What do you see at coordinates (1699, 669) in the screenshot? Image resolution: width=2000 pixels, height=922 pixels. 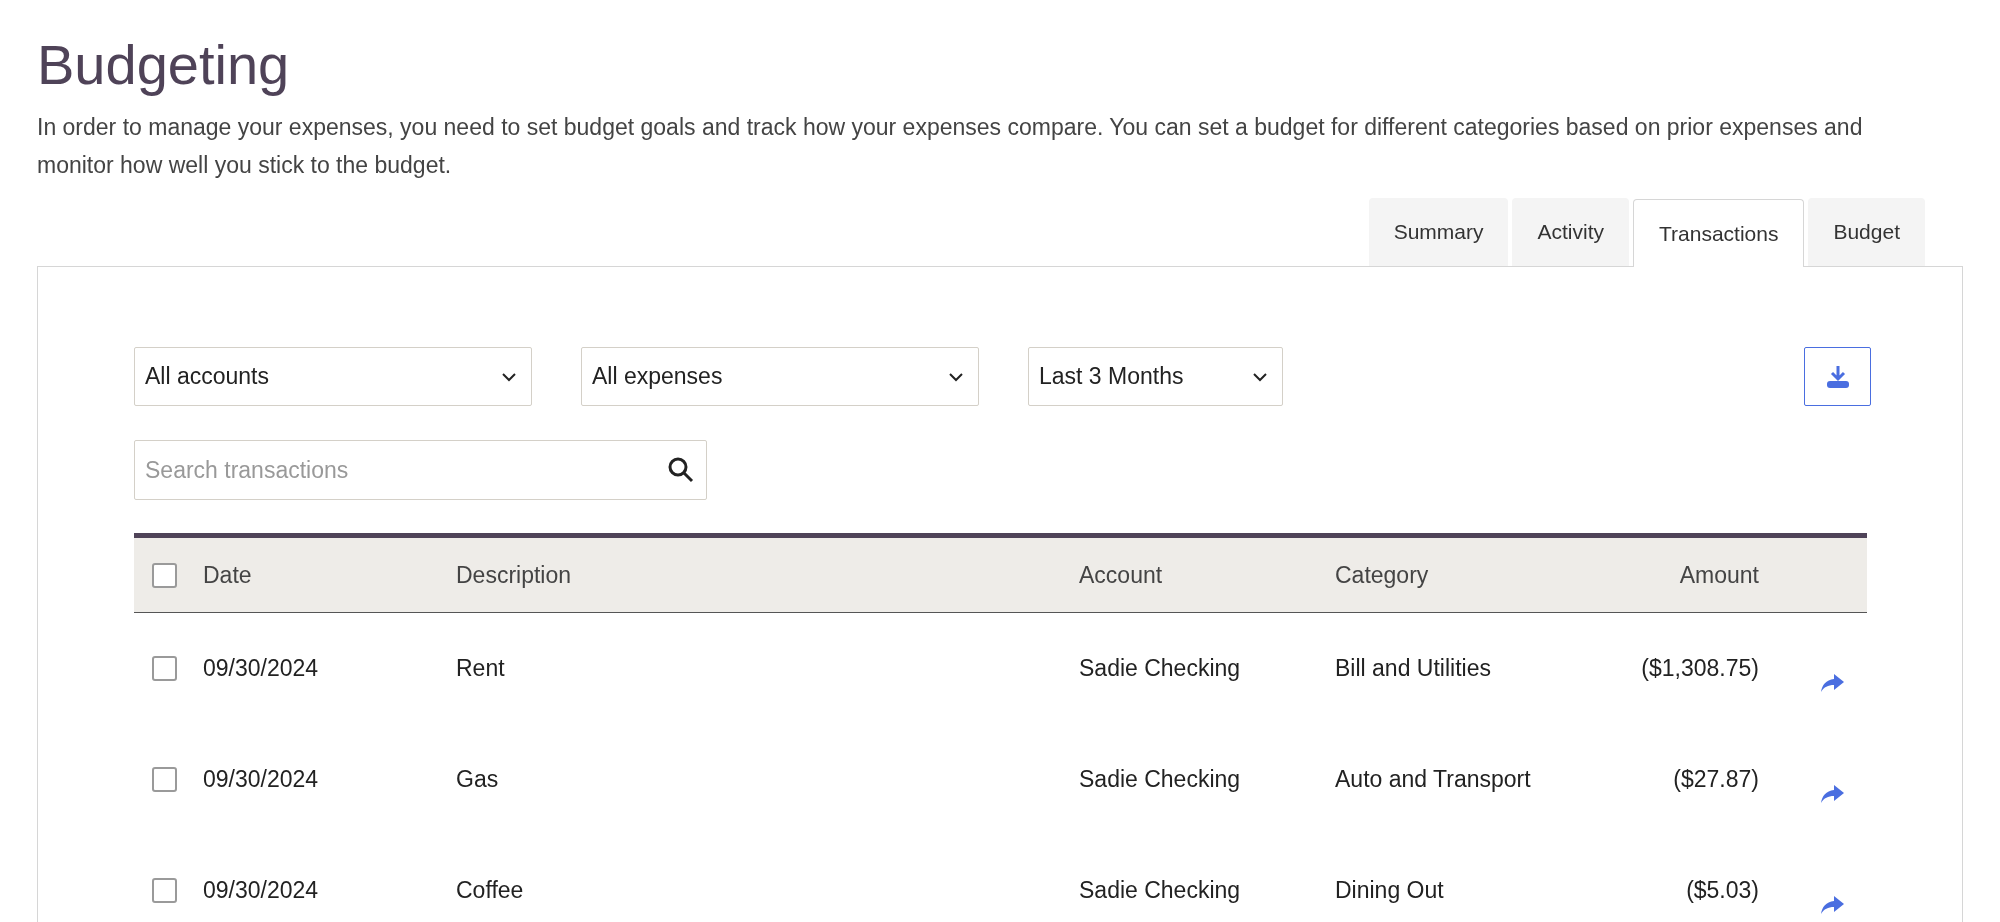 I see `table-cell-text: ($1,308.75)` at bounding box center [1699, 669].